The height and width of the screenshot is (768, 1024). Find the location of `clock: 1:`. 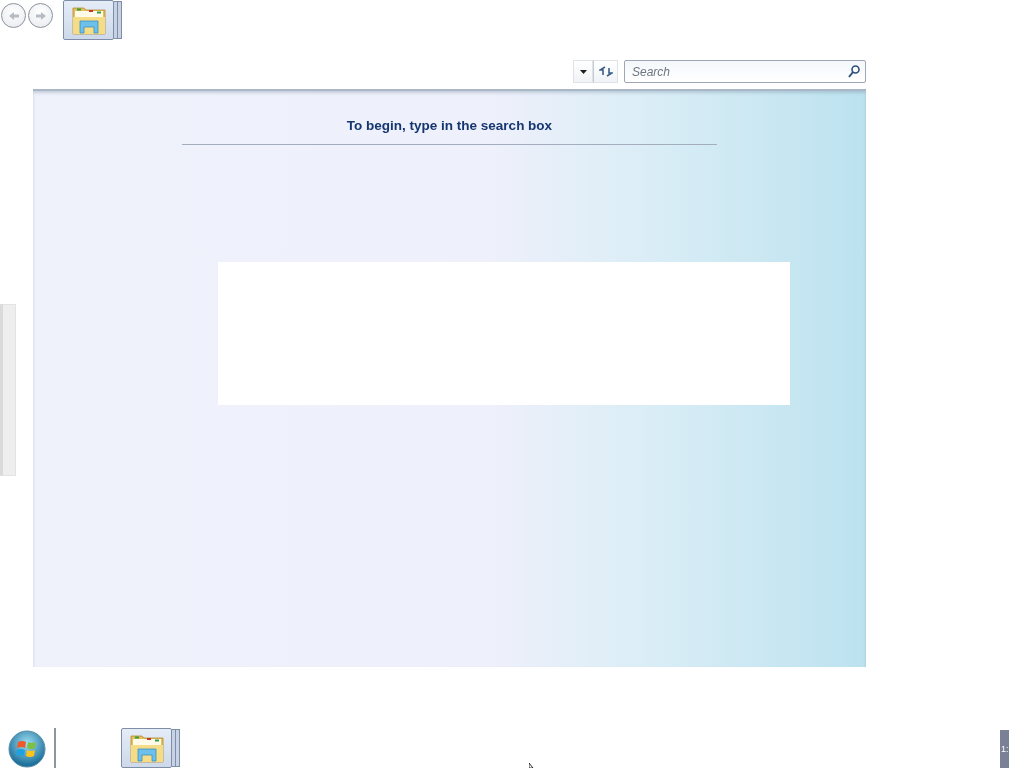

clock: 1: is located at coordinates (1004, 749).